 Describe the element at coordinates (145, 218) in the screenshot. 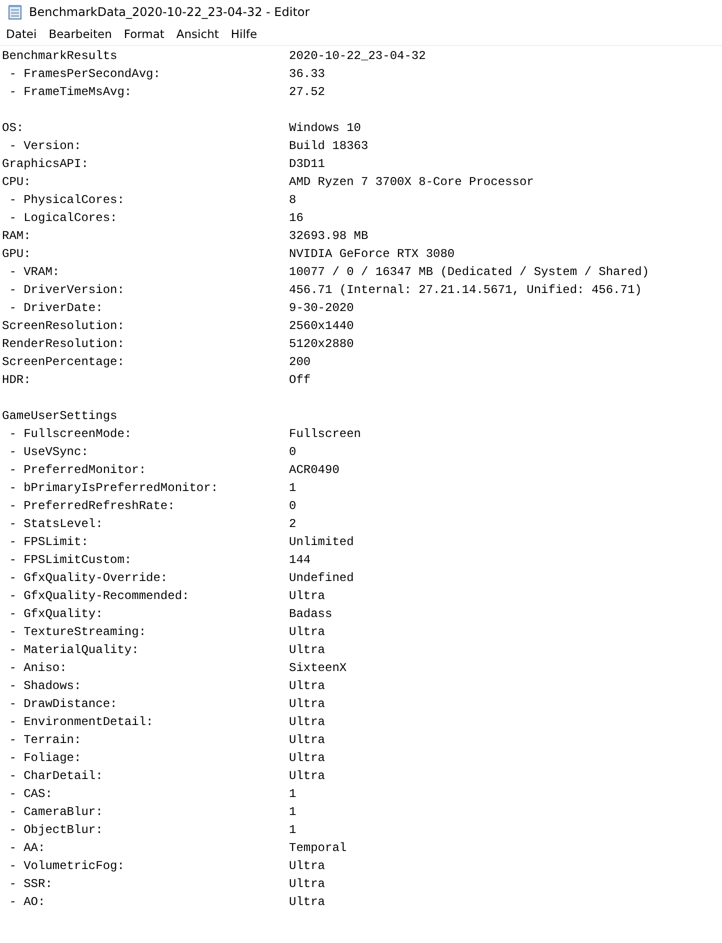

I see `setting-key: - LogicalCores:` at that location.